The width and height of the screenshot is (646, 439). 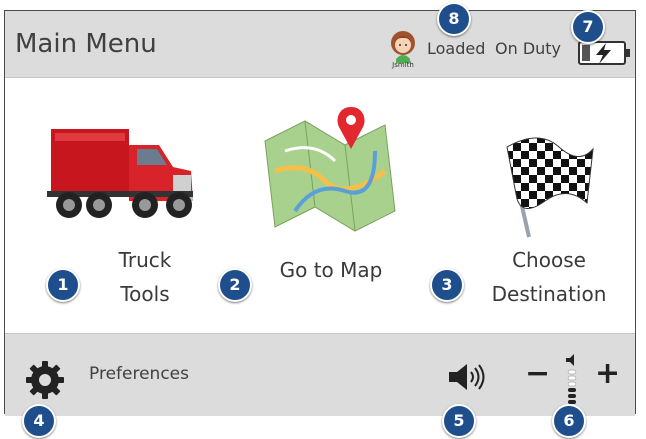 I want to click on load-status: Loaded, so click(x=456, y=48).